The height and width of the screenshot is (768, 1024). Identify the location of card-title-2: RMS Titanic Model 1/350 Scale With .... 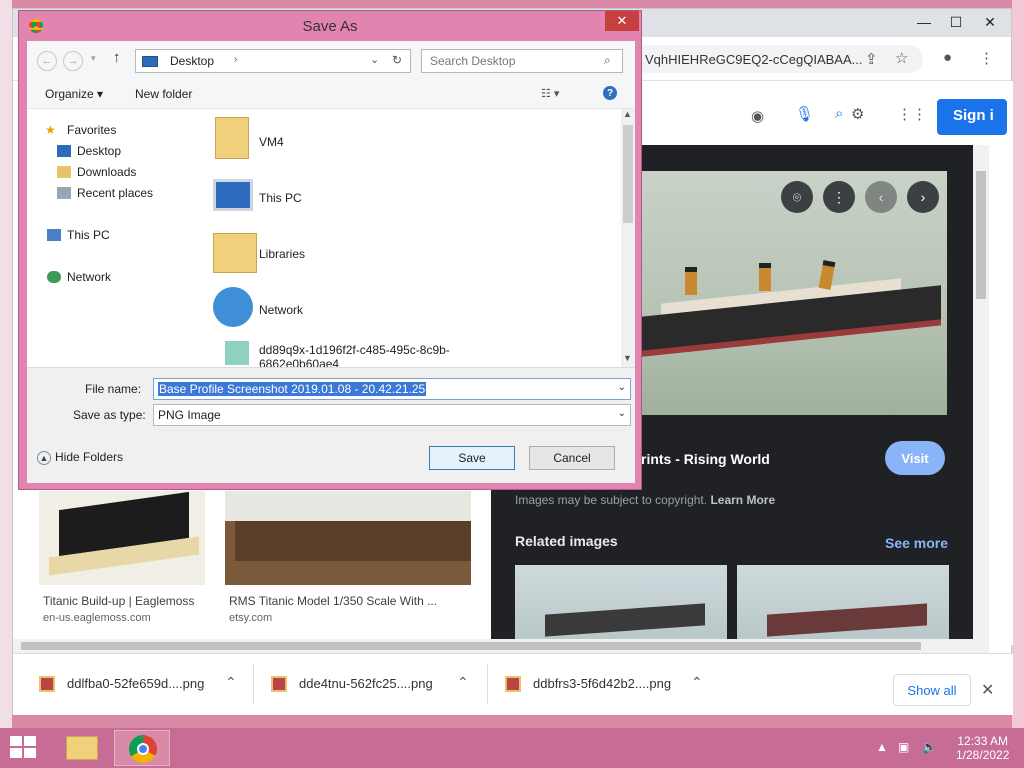
(333, 601).